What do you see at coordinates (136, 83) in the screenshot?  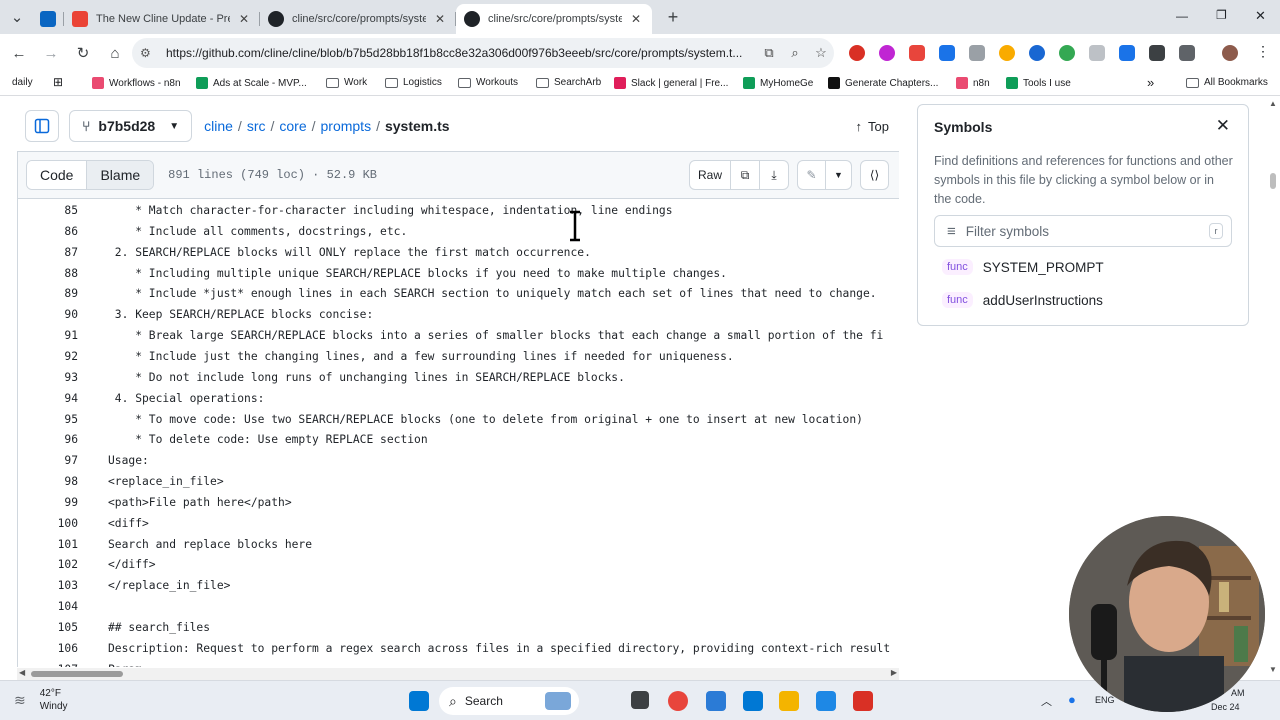 I see `bookmark-workflows: Workflows - n8n` at bounding box center [136, 83].